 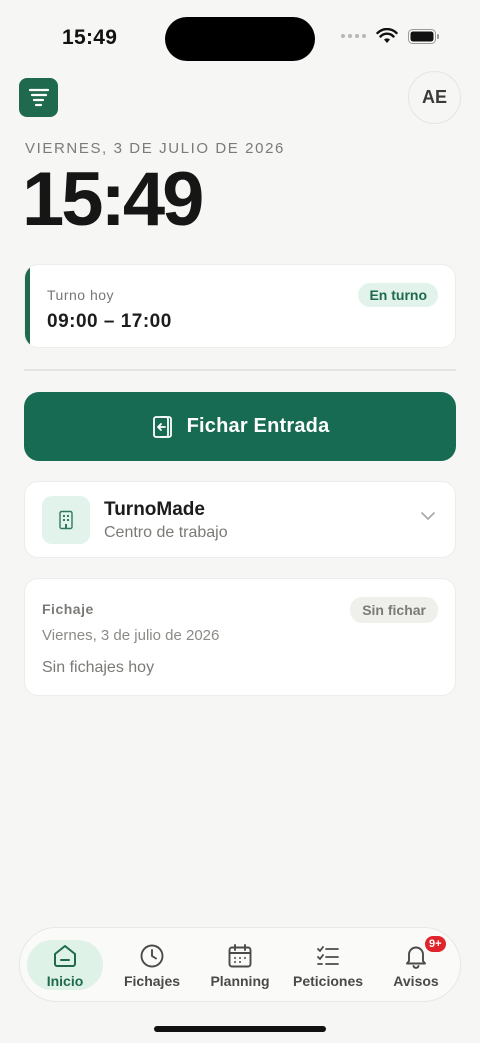 I want to click on status-icons, so click(x=390, y=36).